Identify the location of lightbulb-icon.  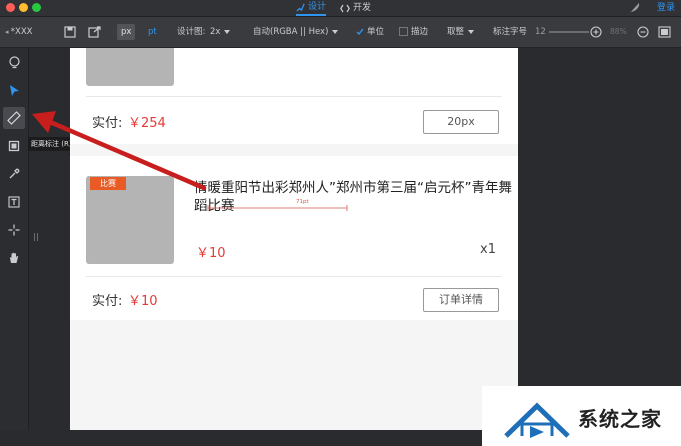
(14, 61).